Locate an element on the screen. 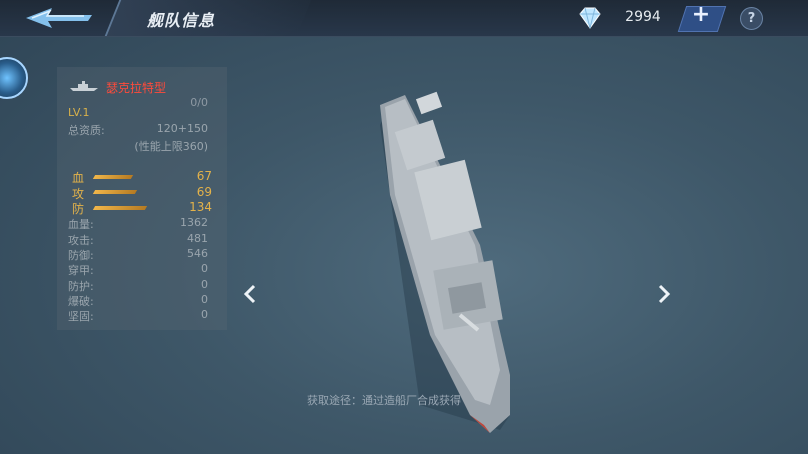  prev-ship-arrow-icon is located at coordinates (250, 294).